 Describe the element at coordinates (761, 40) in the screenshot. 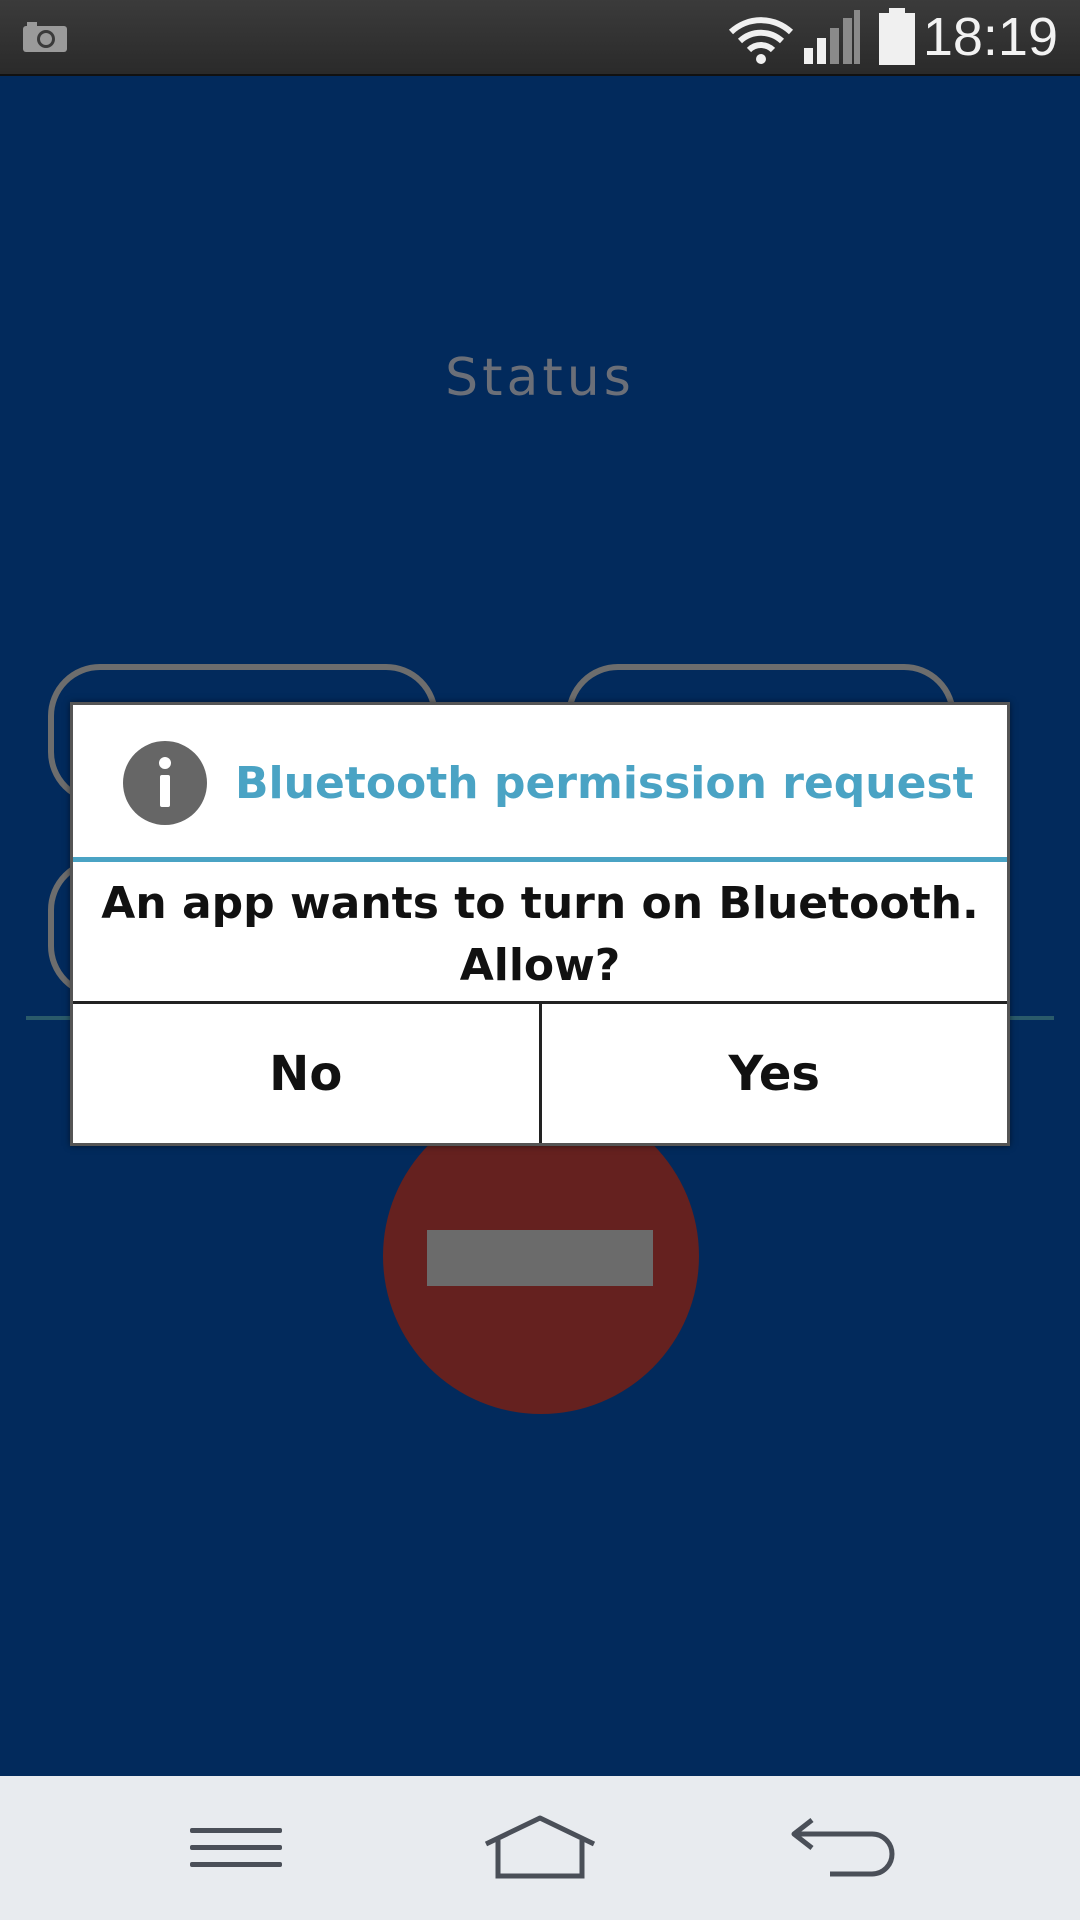

I see `wifi-icon` at that location.